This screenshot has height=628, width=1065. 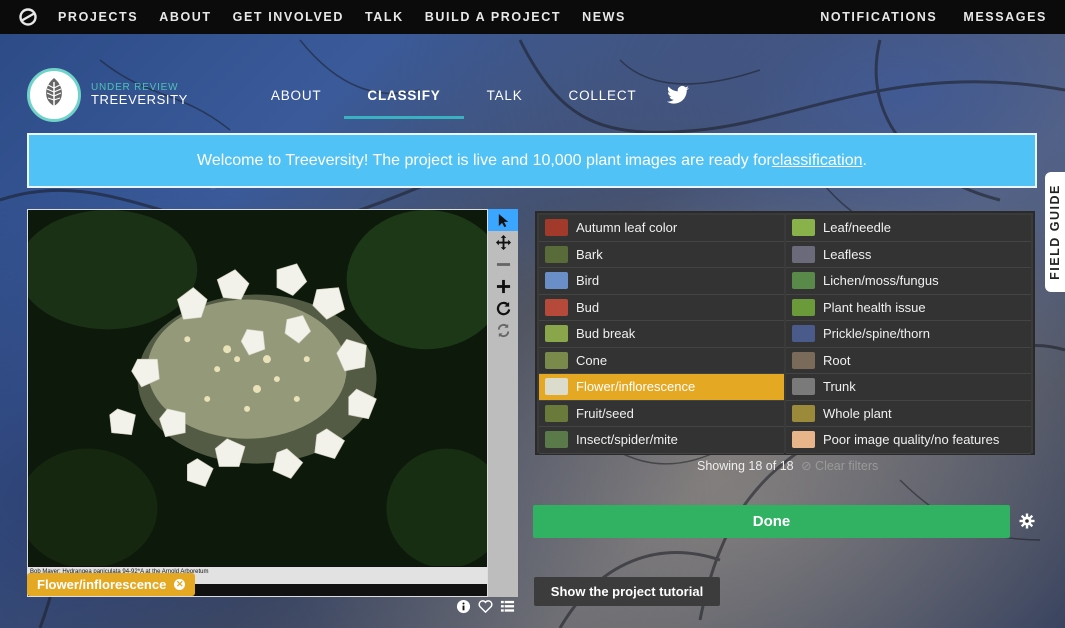 What do you see at coordinates (817, 161) in the screenshot?
I see `classification-link: classification` at bounding box center [817, 161].